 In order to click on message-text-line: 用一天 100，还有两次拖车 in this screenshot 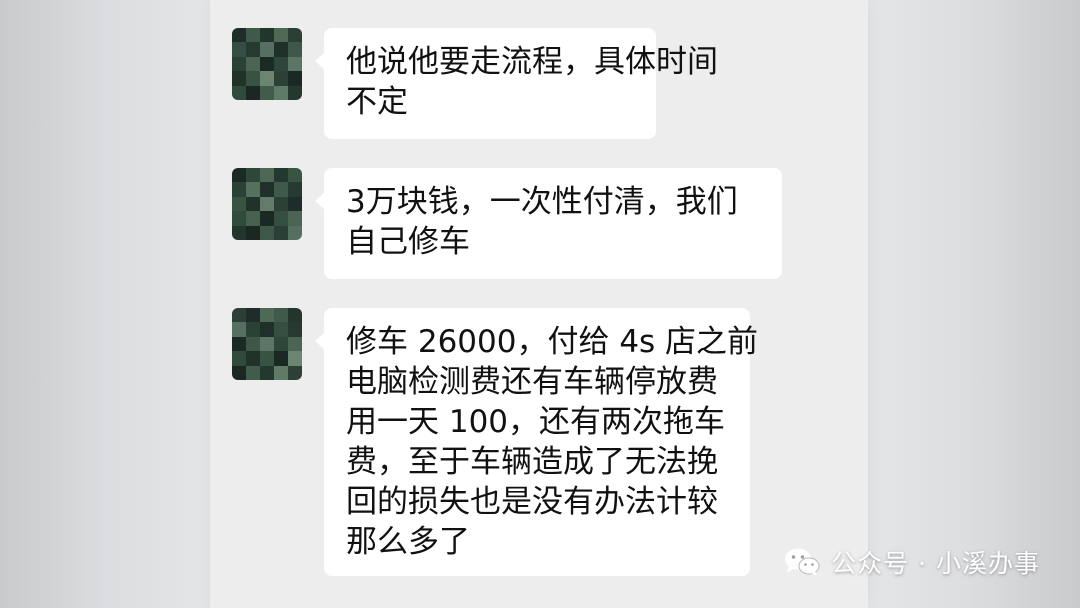, I will do `click(536, 422)`.